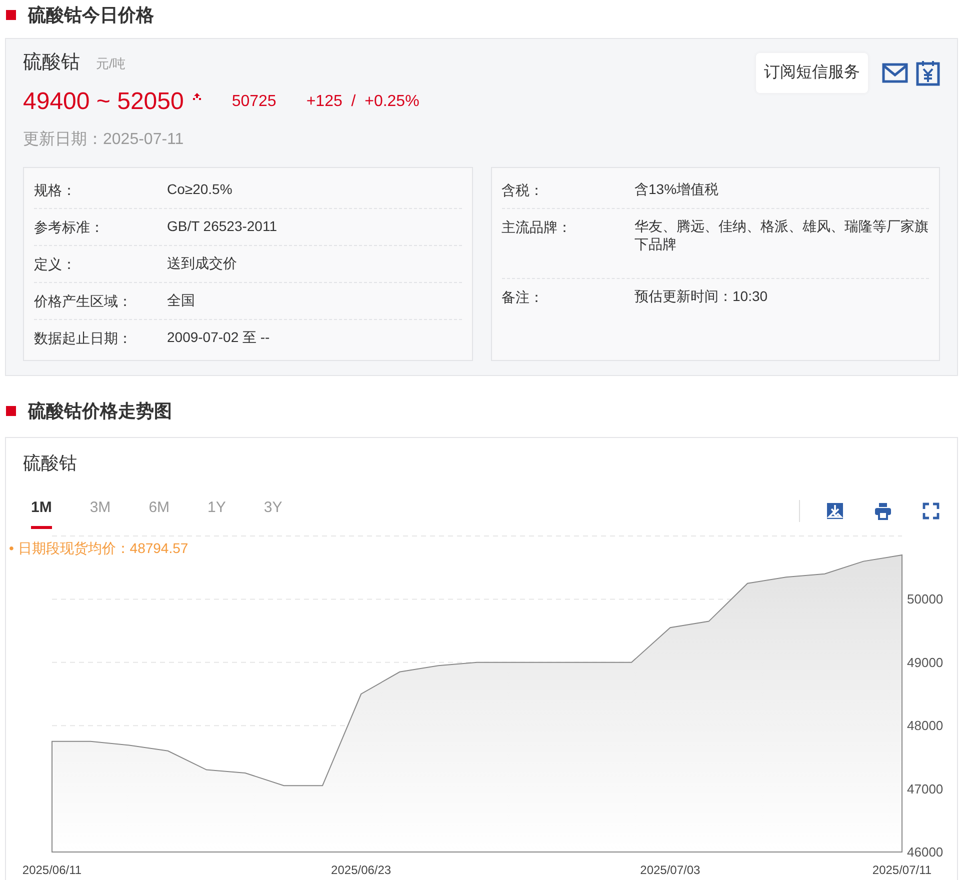 This screenshot has width=961, height=880. Describe the element at coordinates (50, 463) in the screenshot. I see `chart-title: 硫酸钴` at that location.